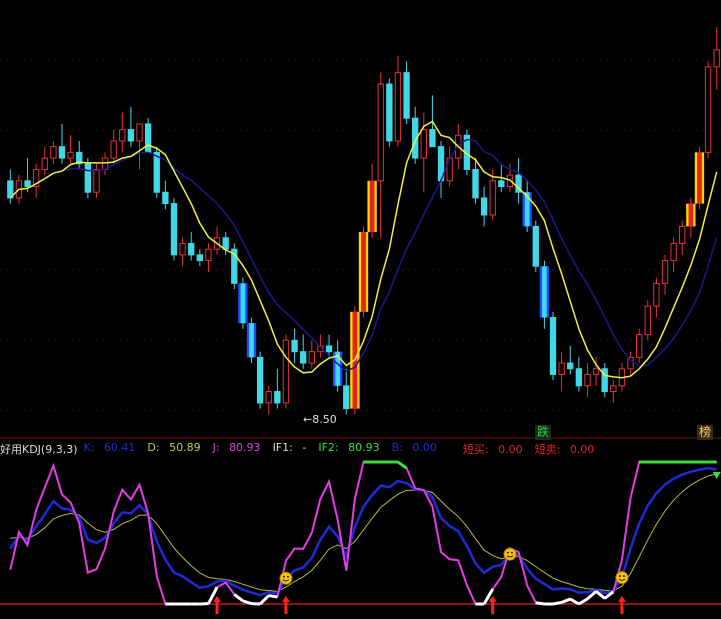 The image size is (721, 619). What do you see at coordinates (174, 447) in the screenshot?
I see `kdj-field-d: D: 50.89` at bounding box center [174, 447].